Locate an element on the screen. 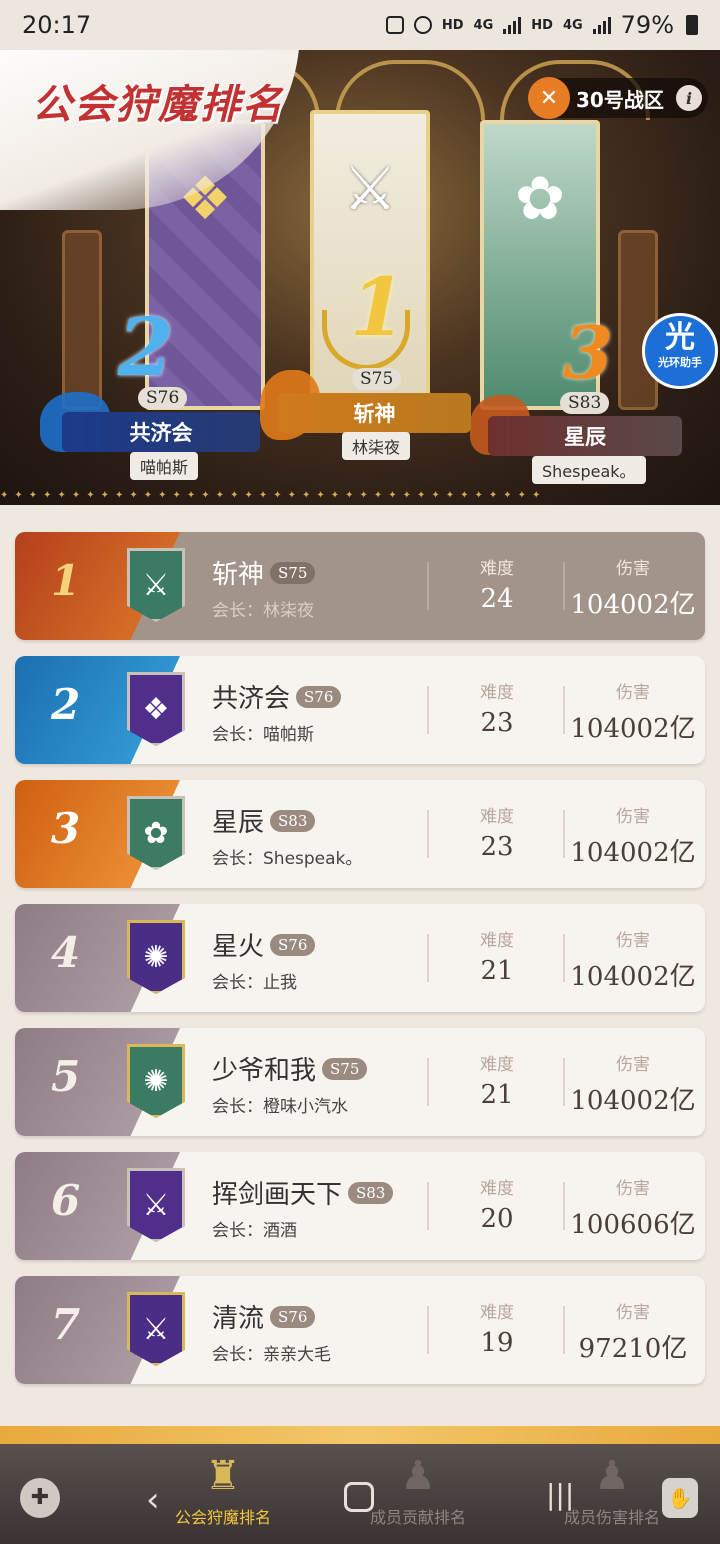 The height and width of the screenshot is (1544, 720). guild-leader: 会长：Shespeak。 is located at coordinates (287, 859).